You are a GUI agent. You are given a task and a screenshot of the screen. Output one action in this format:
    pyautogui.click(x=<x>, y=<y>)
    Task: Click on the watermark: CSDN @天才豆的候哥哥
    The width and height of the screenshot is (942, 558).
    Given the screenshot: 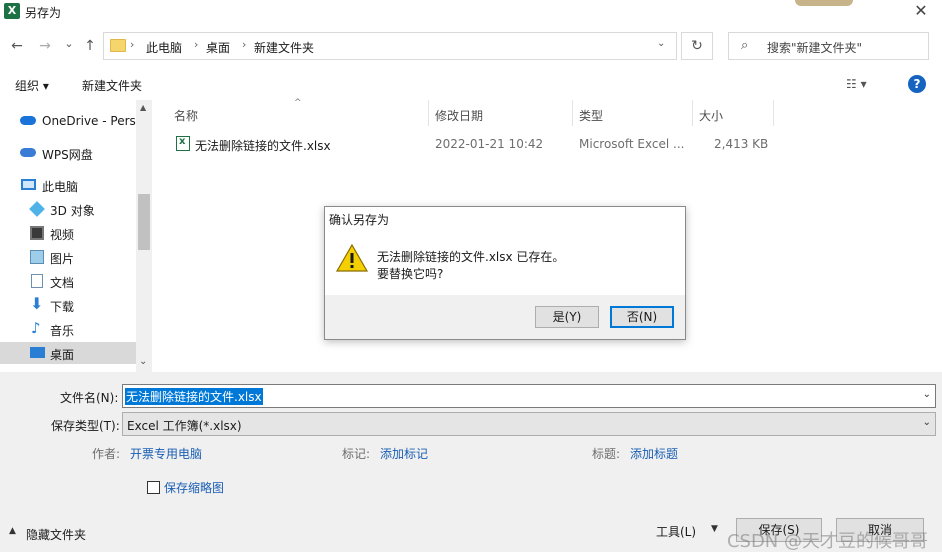 What is the action you would take?
    pyautogui.click(x=827, y=541)
    